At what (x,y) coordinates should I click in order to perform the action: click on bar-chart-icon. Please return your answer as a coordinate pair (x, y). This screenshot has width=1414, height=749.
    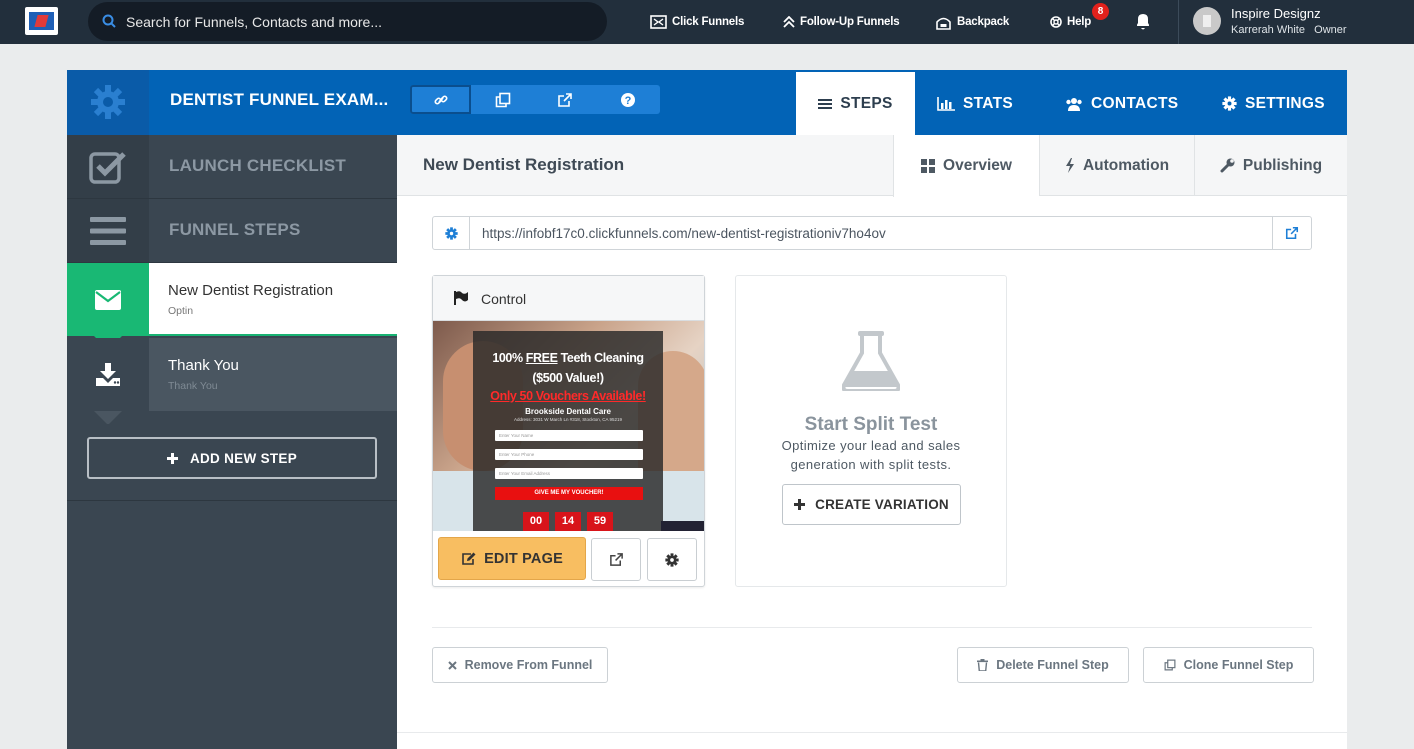
    Looking at the image, I should click on (946, 103).